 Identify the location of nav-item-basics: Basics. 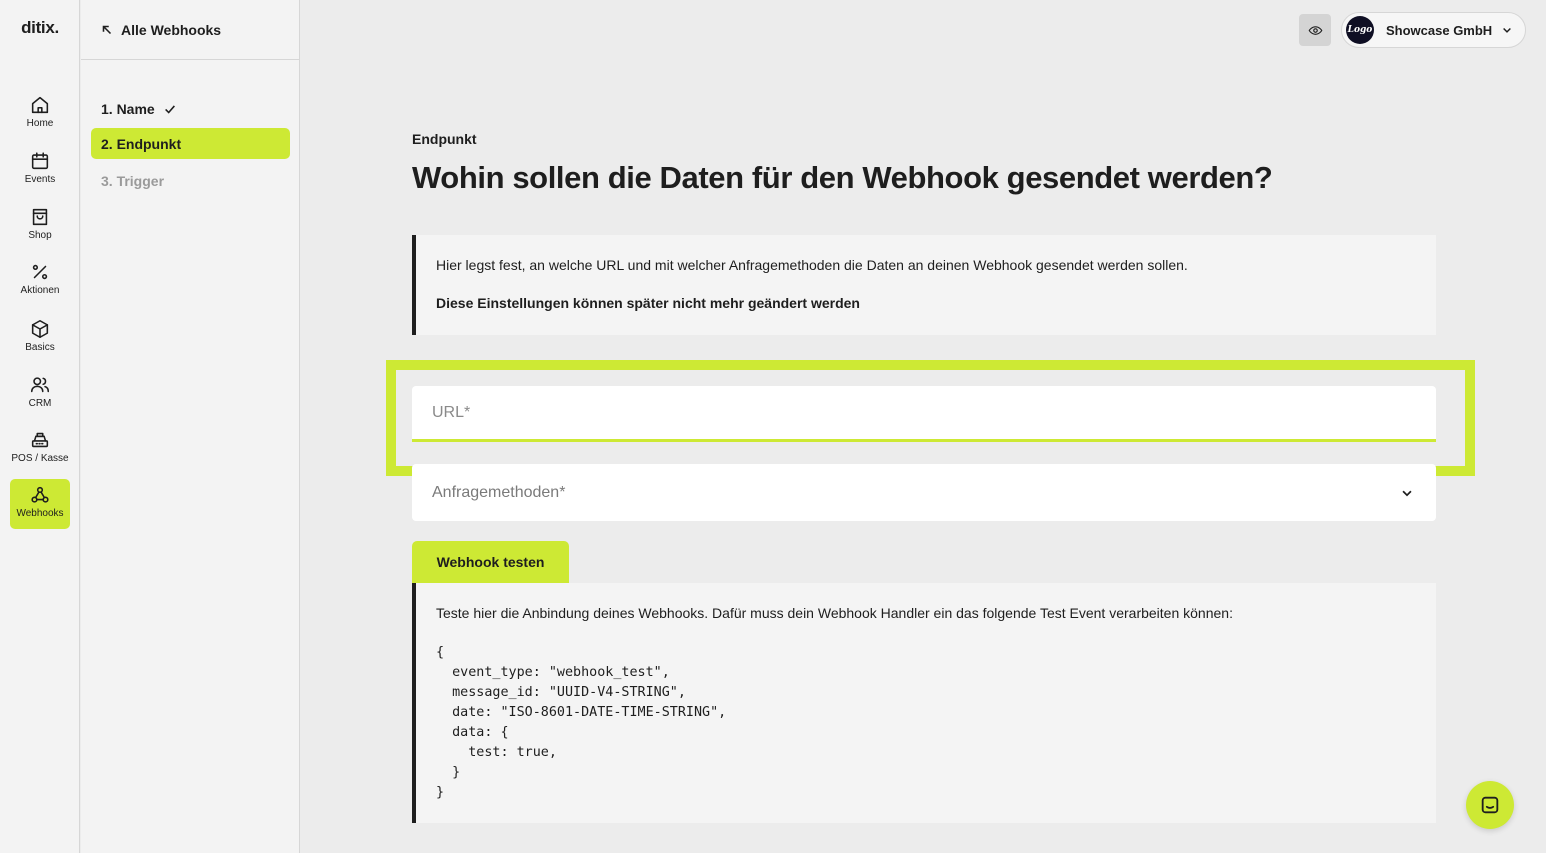
(40, 338).